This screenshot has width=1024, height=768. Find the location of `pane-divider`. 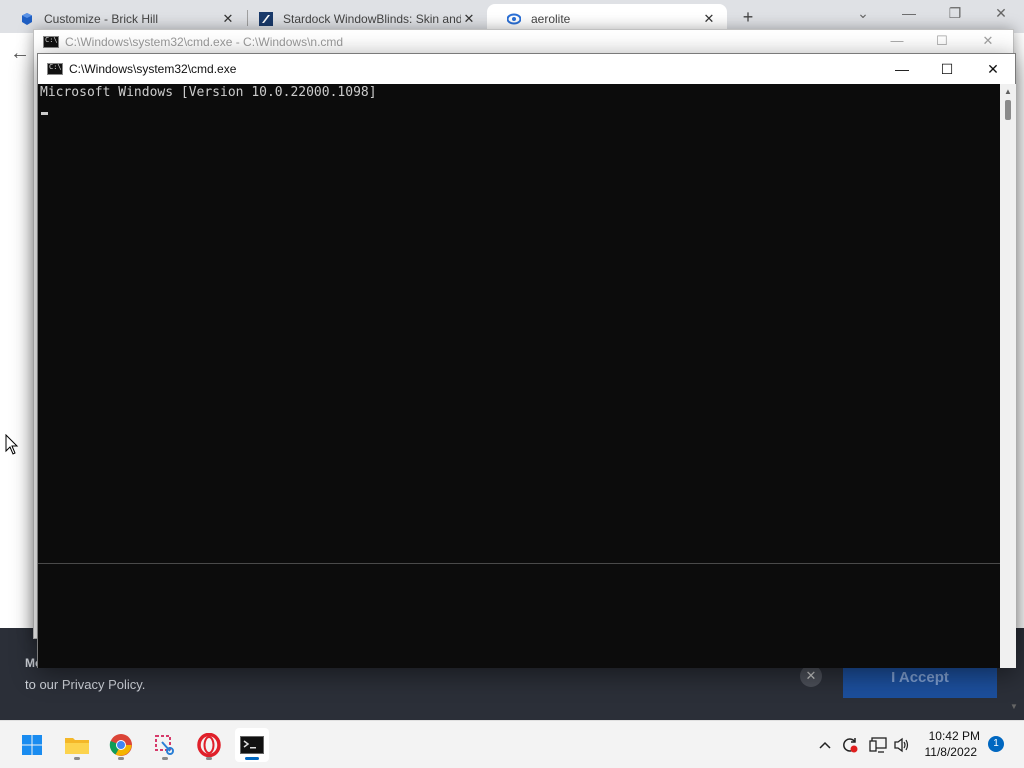

pane-divider is located at coordinates (519, 563).